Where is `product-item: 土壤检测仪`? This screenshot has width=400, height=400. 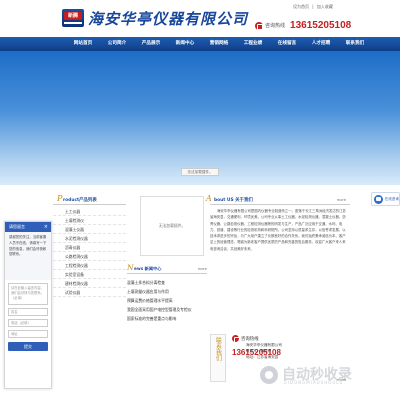
product-item: 土壤检测仪 is located at coordinates (89, 220).